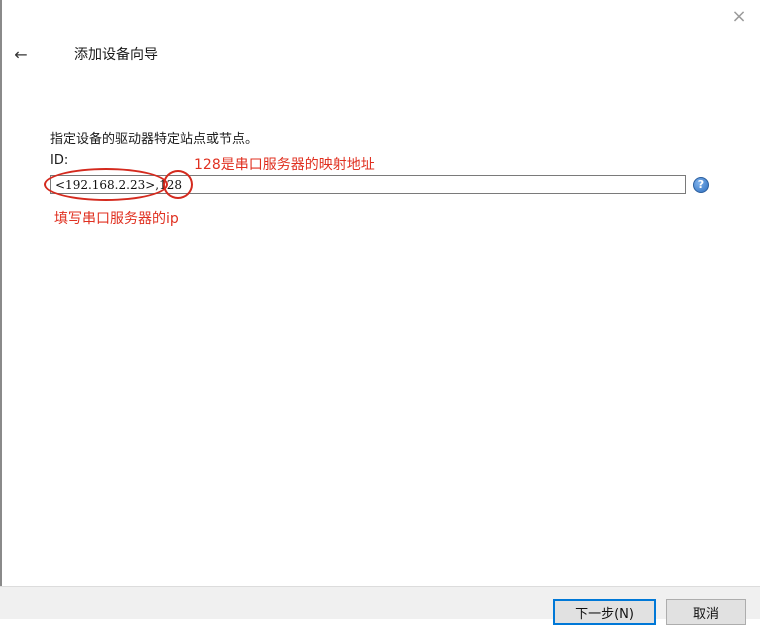  I want to click on id-label: ID:, so click(59, 160).